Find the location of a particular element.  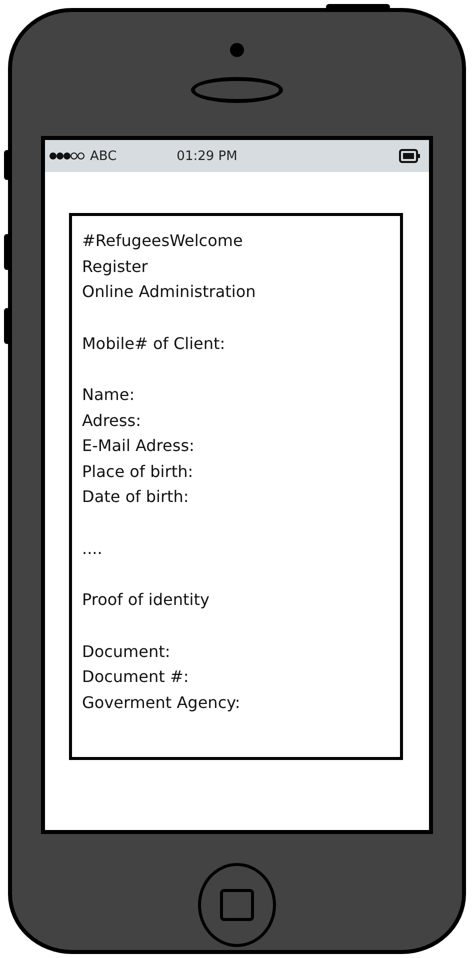

form-label: Name: is located at coordinates (109, 395).